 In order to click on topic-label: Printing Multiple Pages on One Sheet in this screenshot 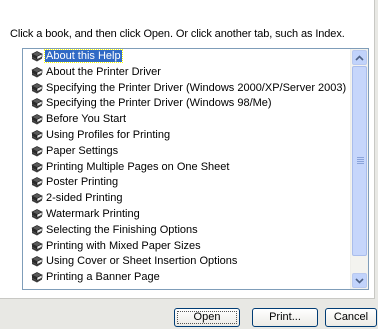, I will do `click(138, 166)`.